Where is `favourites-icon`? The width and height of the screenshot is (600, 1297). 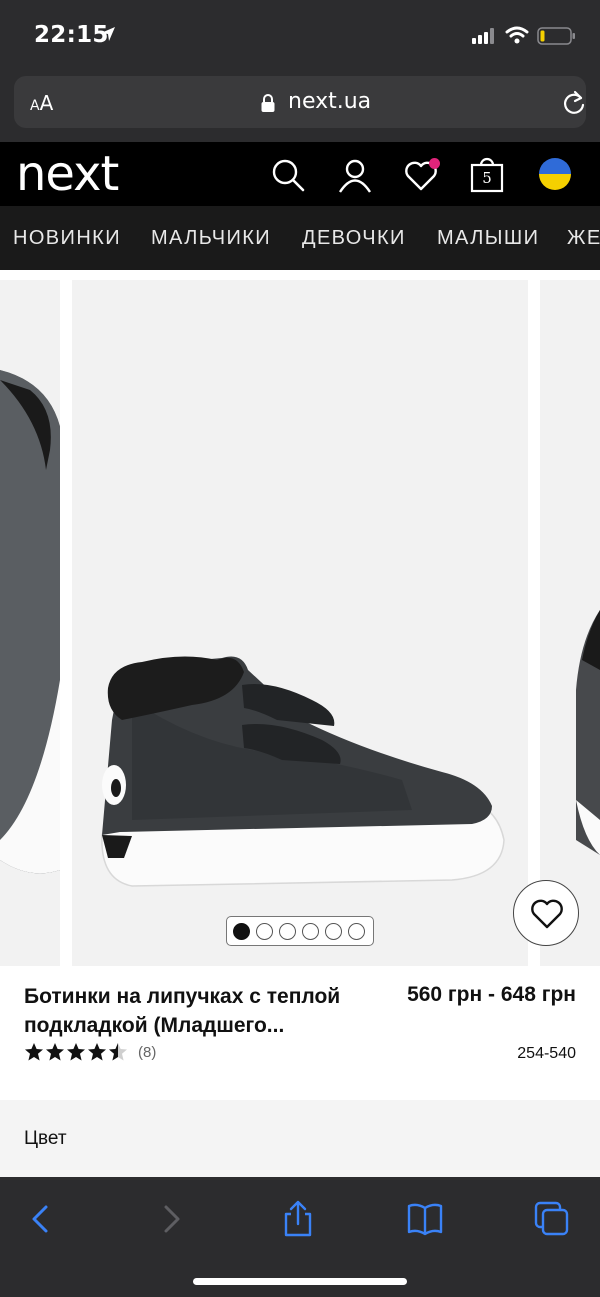 favourites-icon is located at coordinates (421, 175).